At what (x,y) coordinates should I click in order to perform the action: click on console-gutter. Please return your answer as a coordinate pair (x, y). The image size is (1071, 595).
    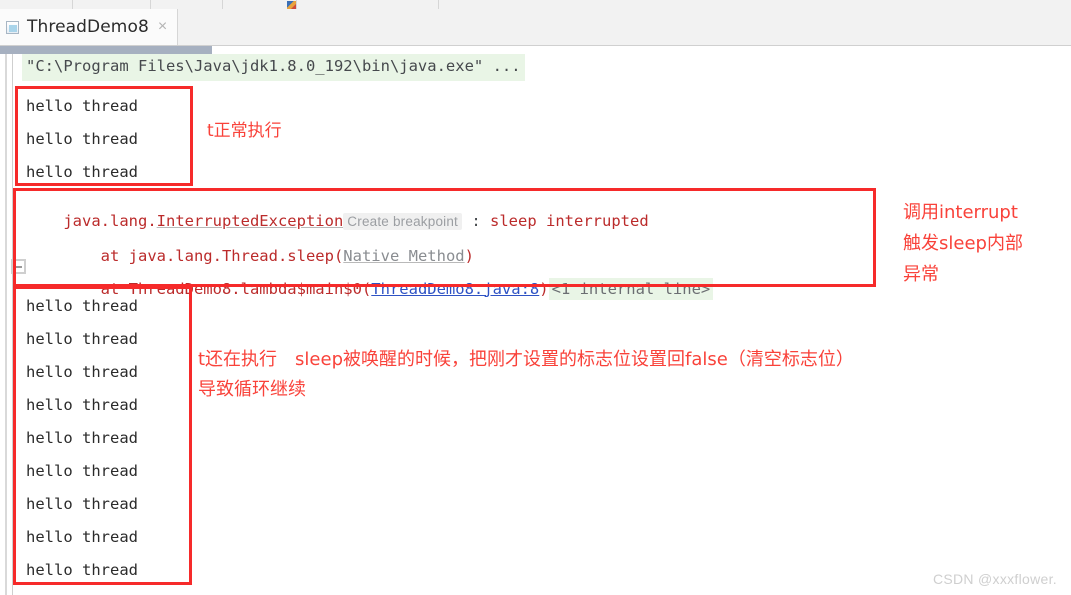
    Looking at the image, I should click on (6, 324).